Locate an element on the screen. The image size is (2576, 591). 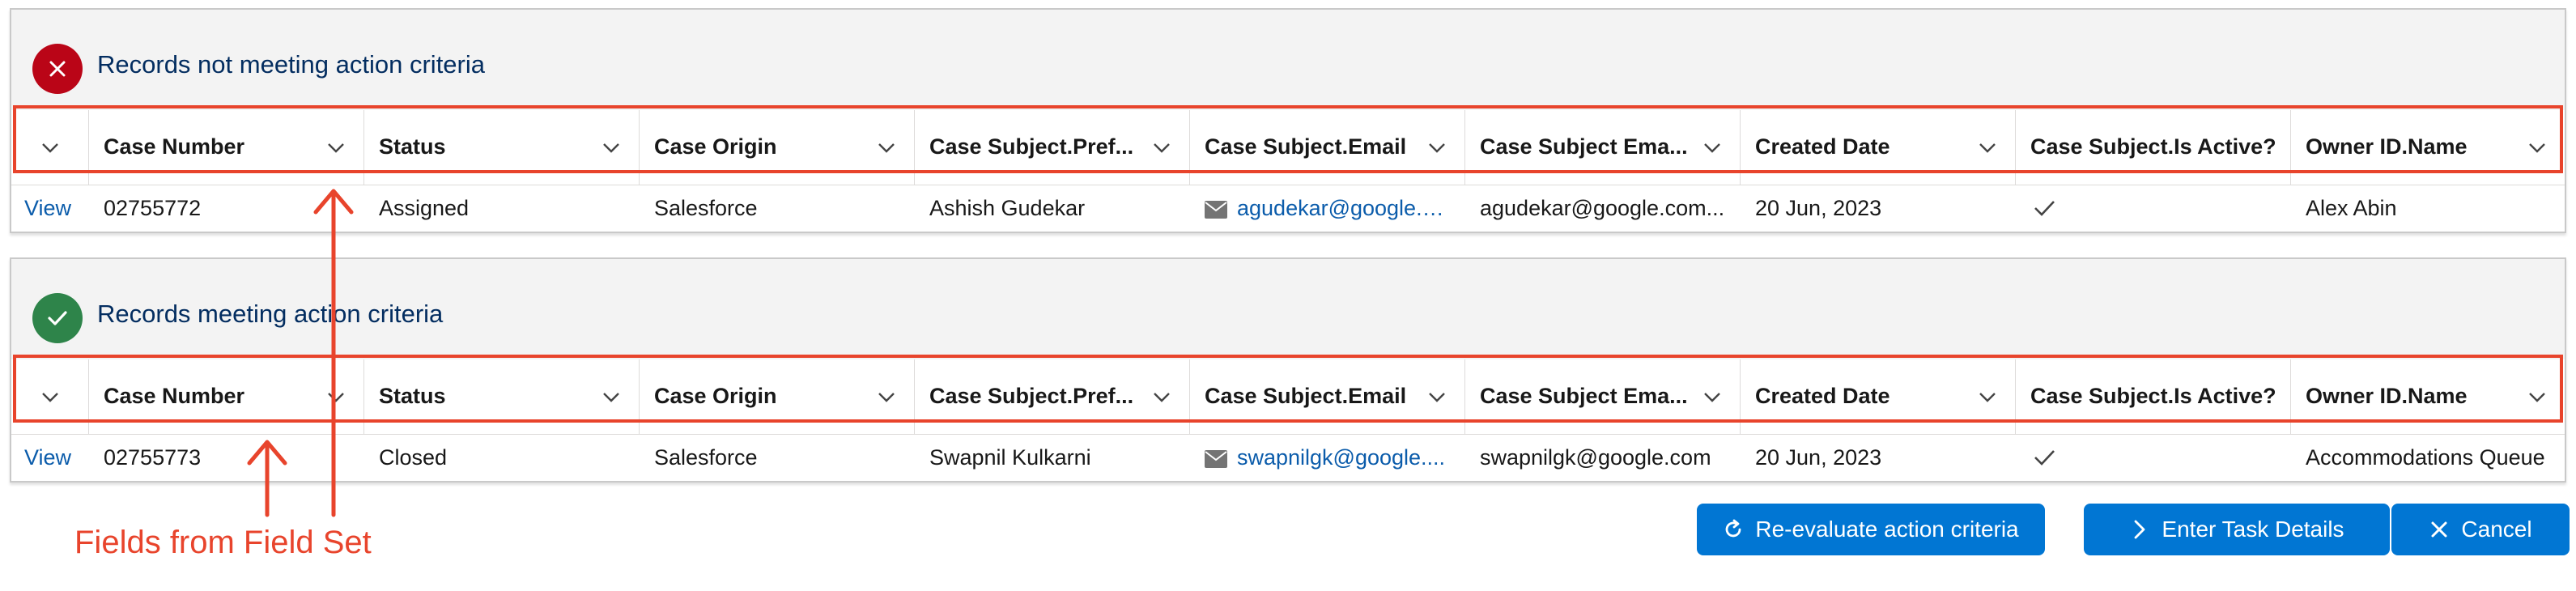
reevaluate-button: Re-evaluate action criteria is located at coordinates (1871, 529).